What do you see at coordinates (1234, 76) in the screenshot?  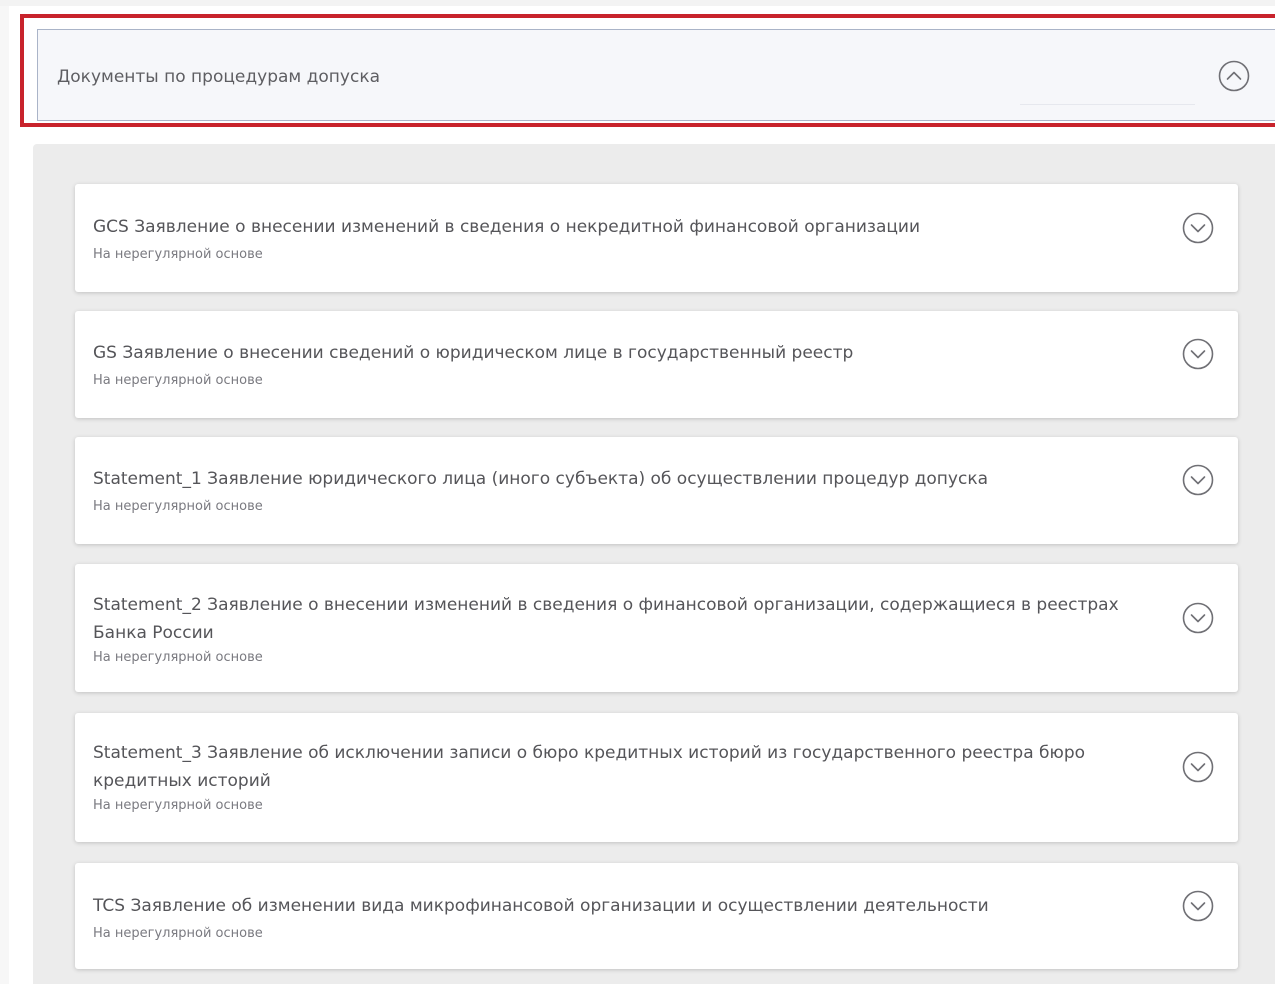 I see `chevron-up-circle-icon` at bounding box center [1234, 76].